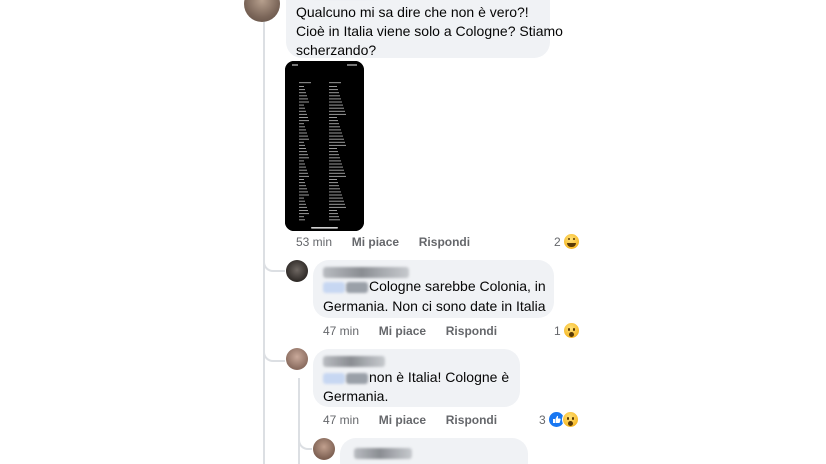 This screenshot has height=464, width=826. What do you see at coordinates (571, 241) in the screenshot?
I see `haha-icon` at bounding box center [571, 241].